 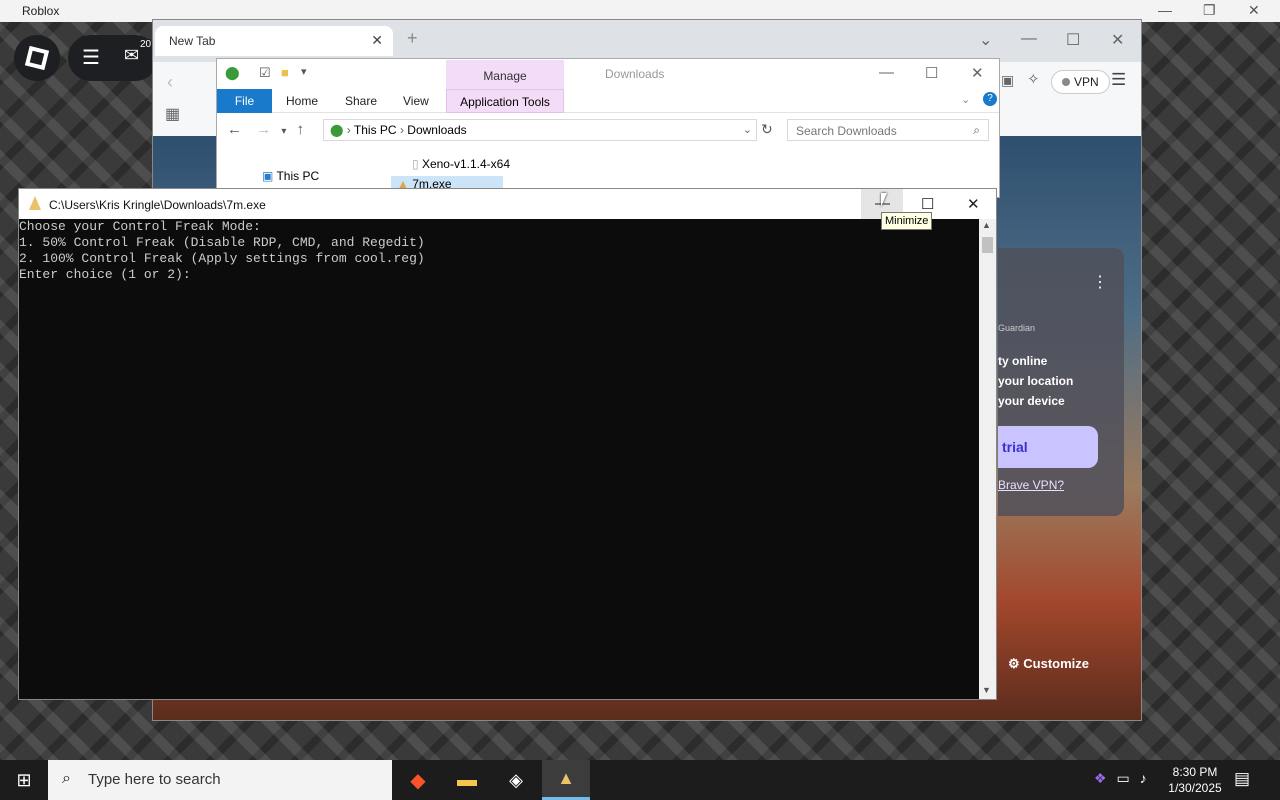 I want to click on vpn-status-icon, so click(x=1066, y=82).